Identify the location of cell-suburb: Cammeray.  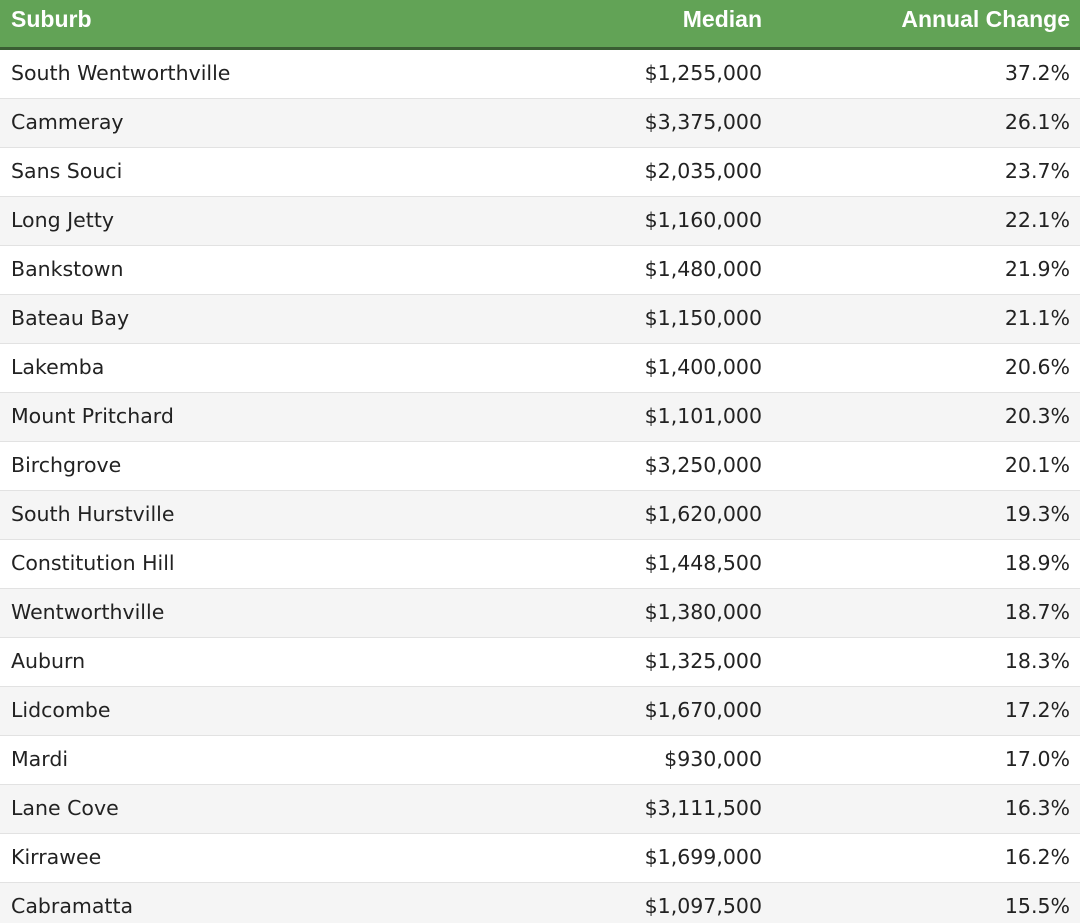
(67, 122).